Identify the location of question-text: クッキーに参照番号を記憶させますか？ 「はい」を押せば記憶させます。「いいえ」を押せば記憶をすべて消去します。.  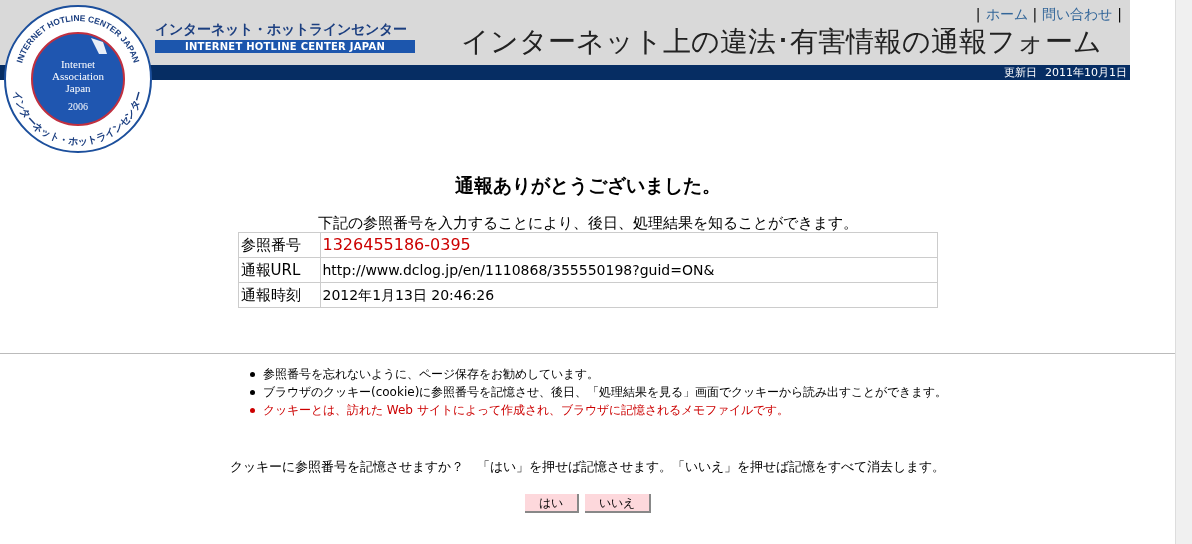
(587, 467).